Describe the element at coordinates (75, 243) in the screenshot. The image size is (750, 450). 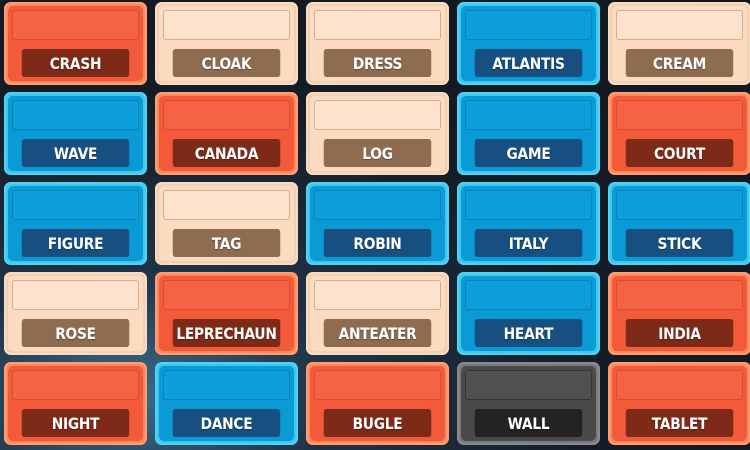
I see `card-word-label: FIGURE` at that location.